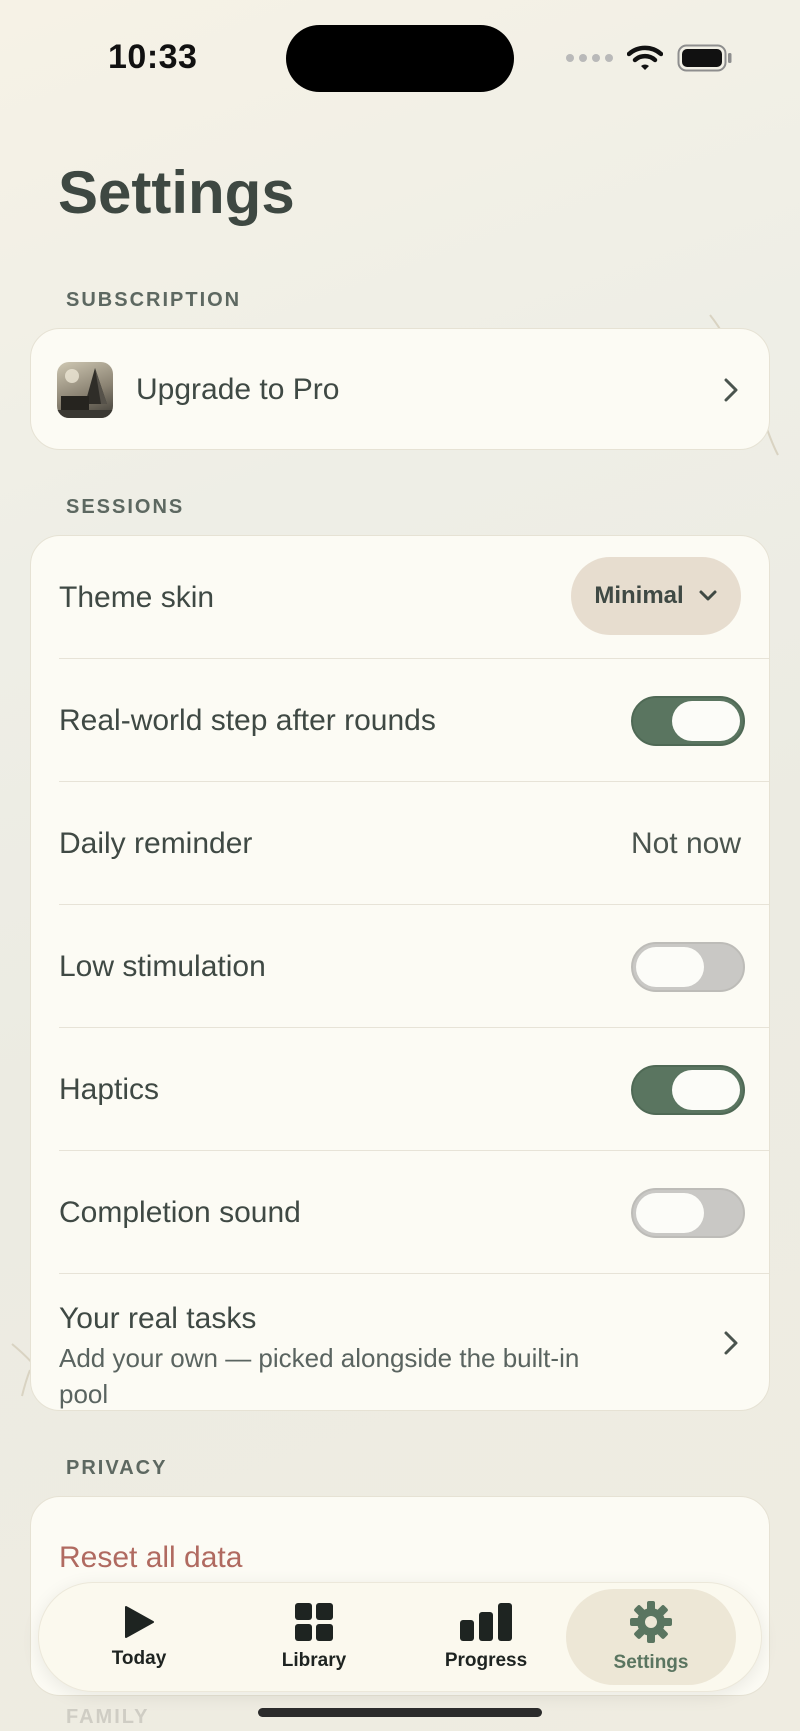  What do you see at coordinates (400, 1212) in the screenshot?
I see `completion-sound-row: Completion sound` at bounding box center [400, 1212].